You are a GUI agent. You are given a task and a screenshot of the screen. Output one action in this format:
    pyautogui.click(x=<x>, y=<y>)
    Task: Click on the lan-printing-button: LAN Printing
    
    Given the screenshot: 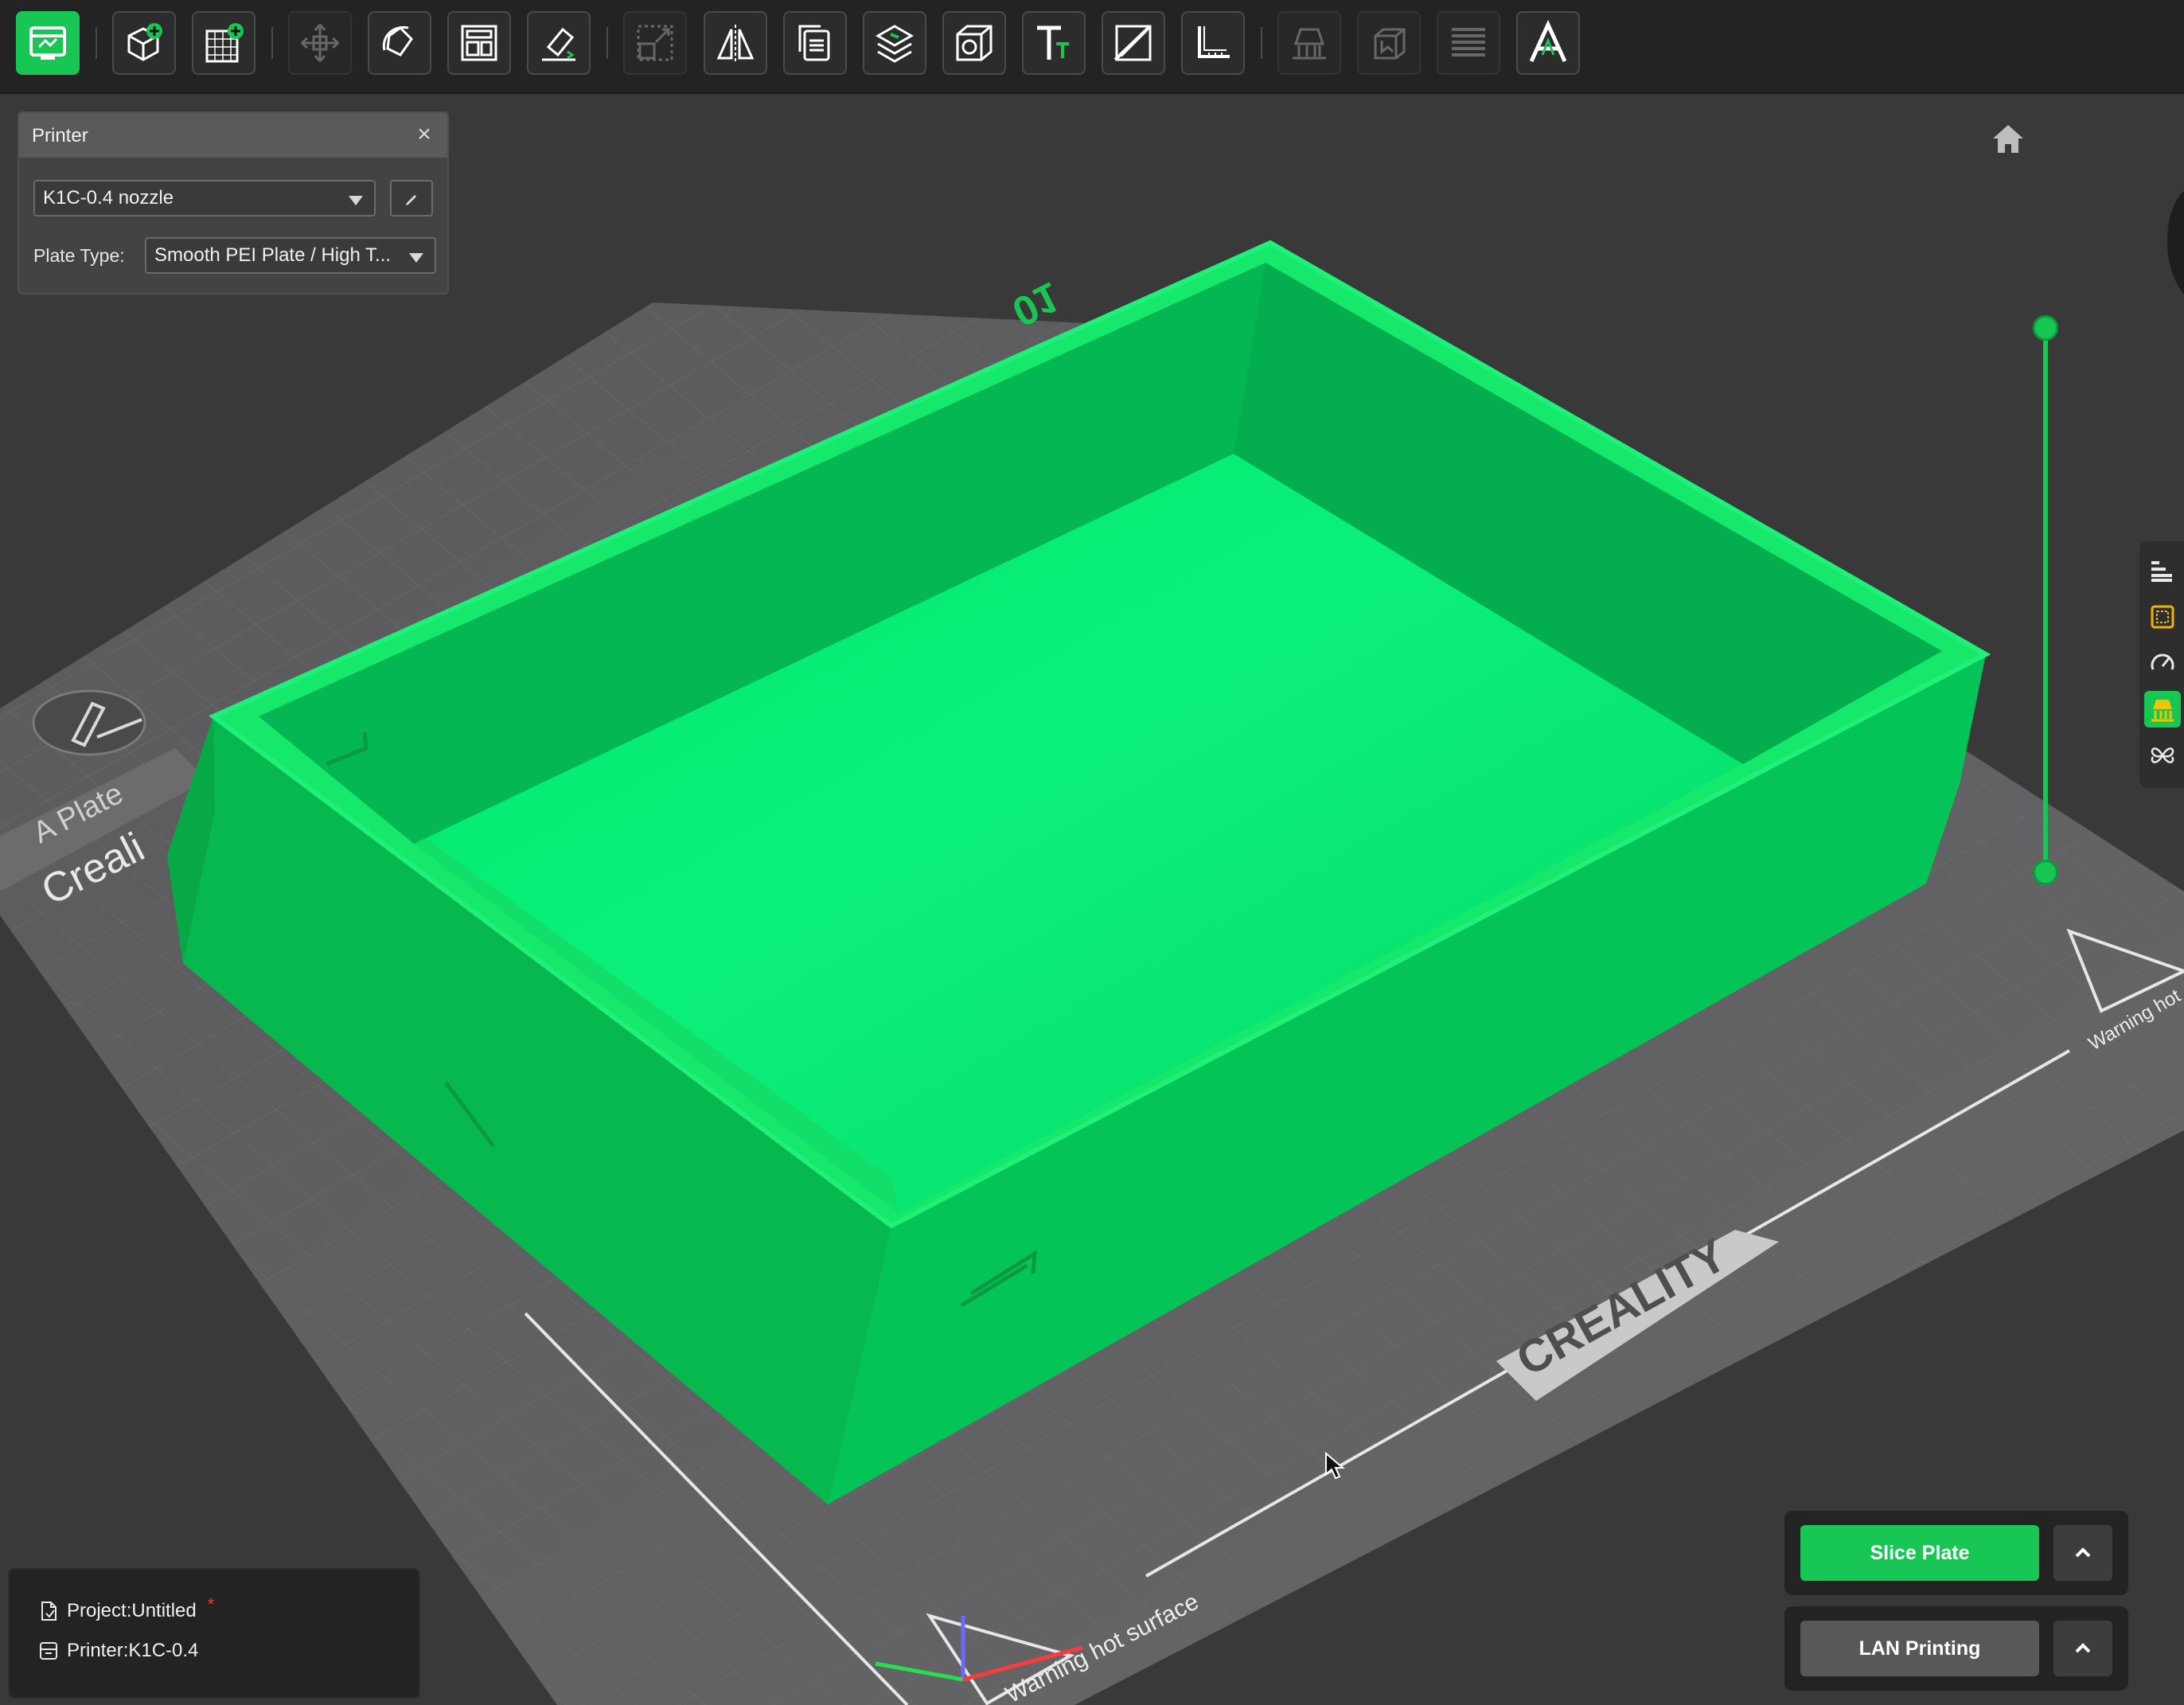 What is the action you would take?
    pyautogui.click(x=1919, y=1648)
    